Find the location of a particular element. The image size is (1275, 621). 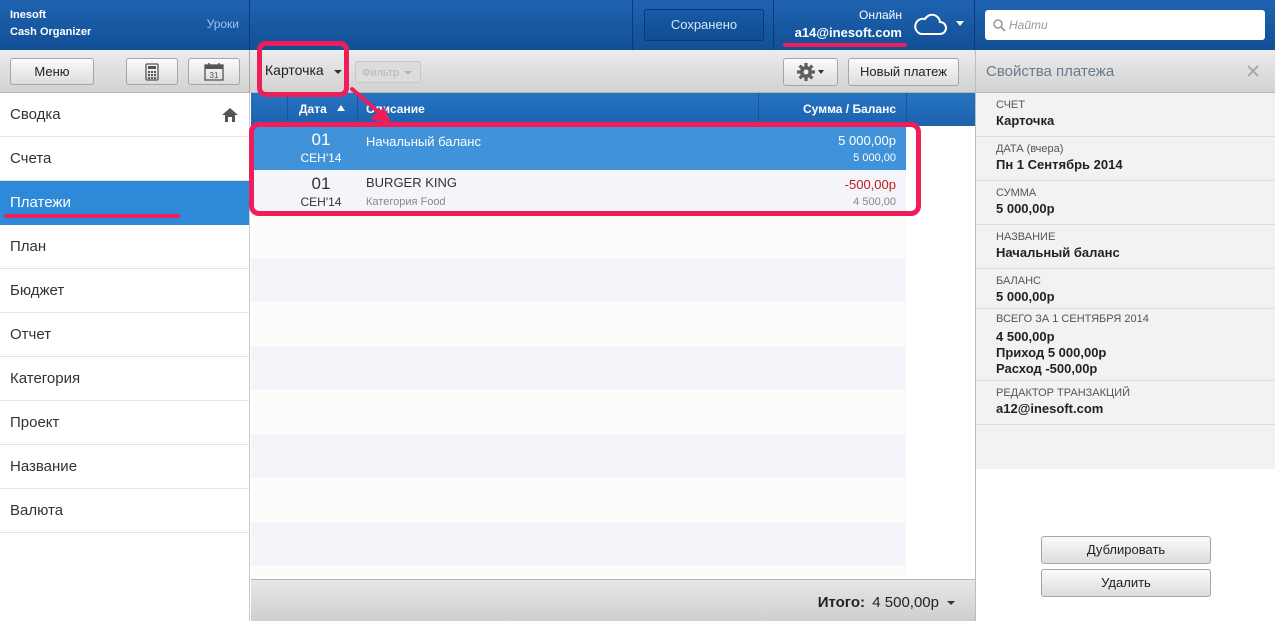

brand-company: Inesoft is located at coordinates (28, 15).